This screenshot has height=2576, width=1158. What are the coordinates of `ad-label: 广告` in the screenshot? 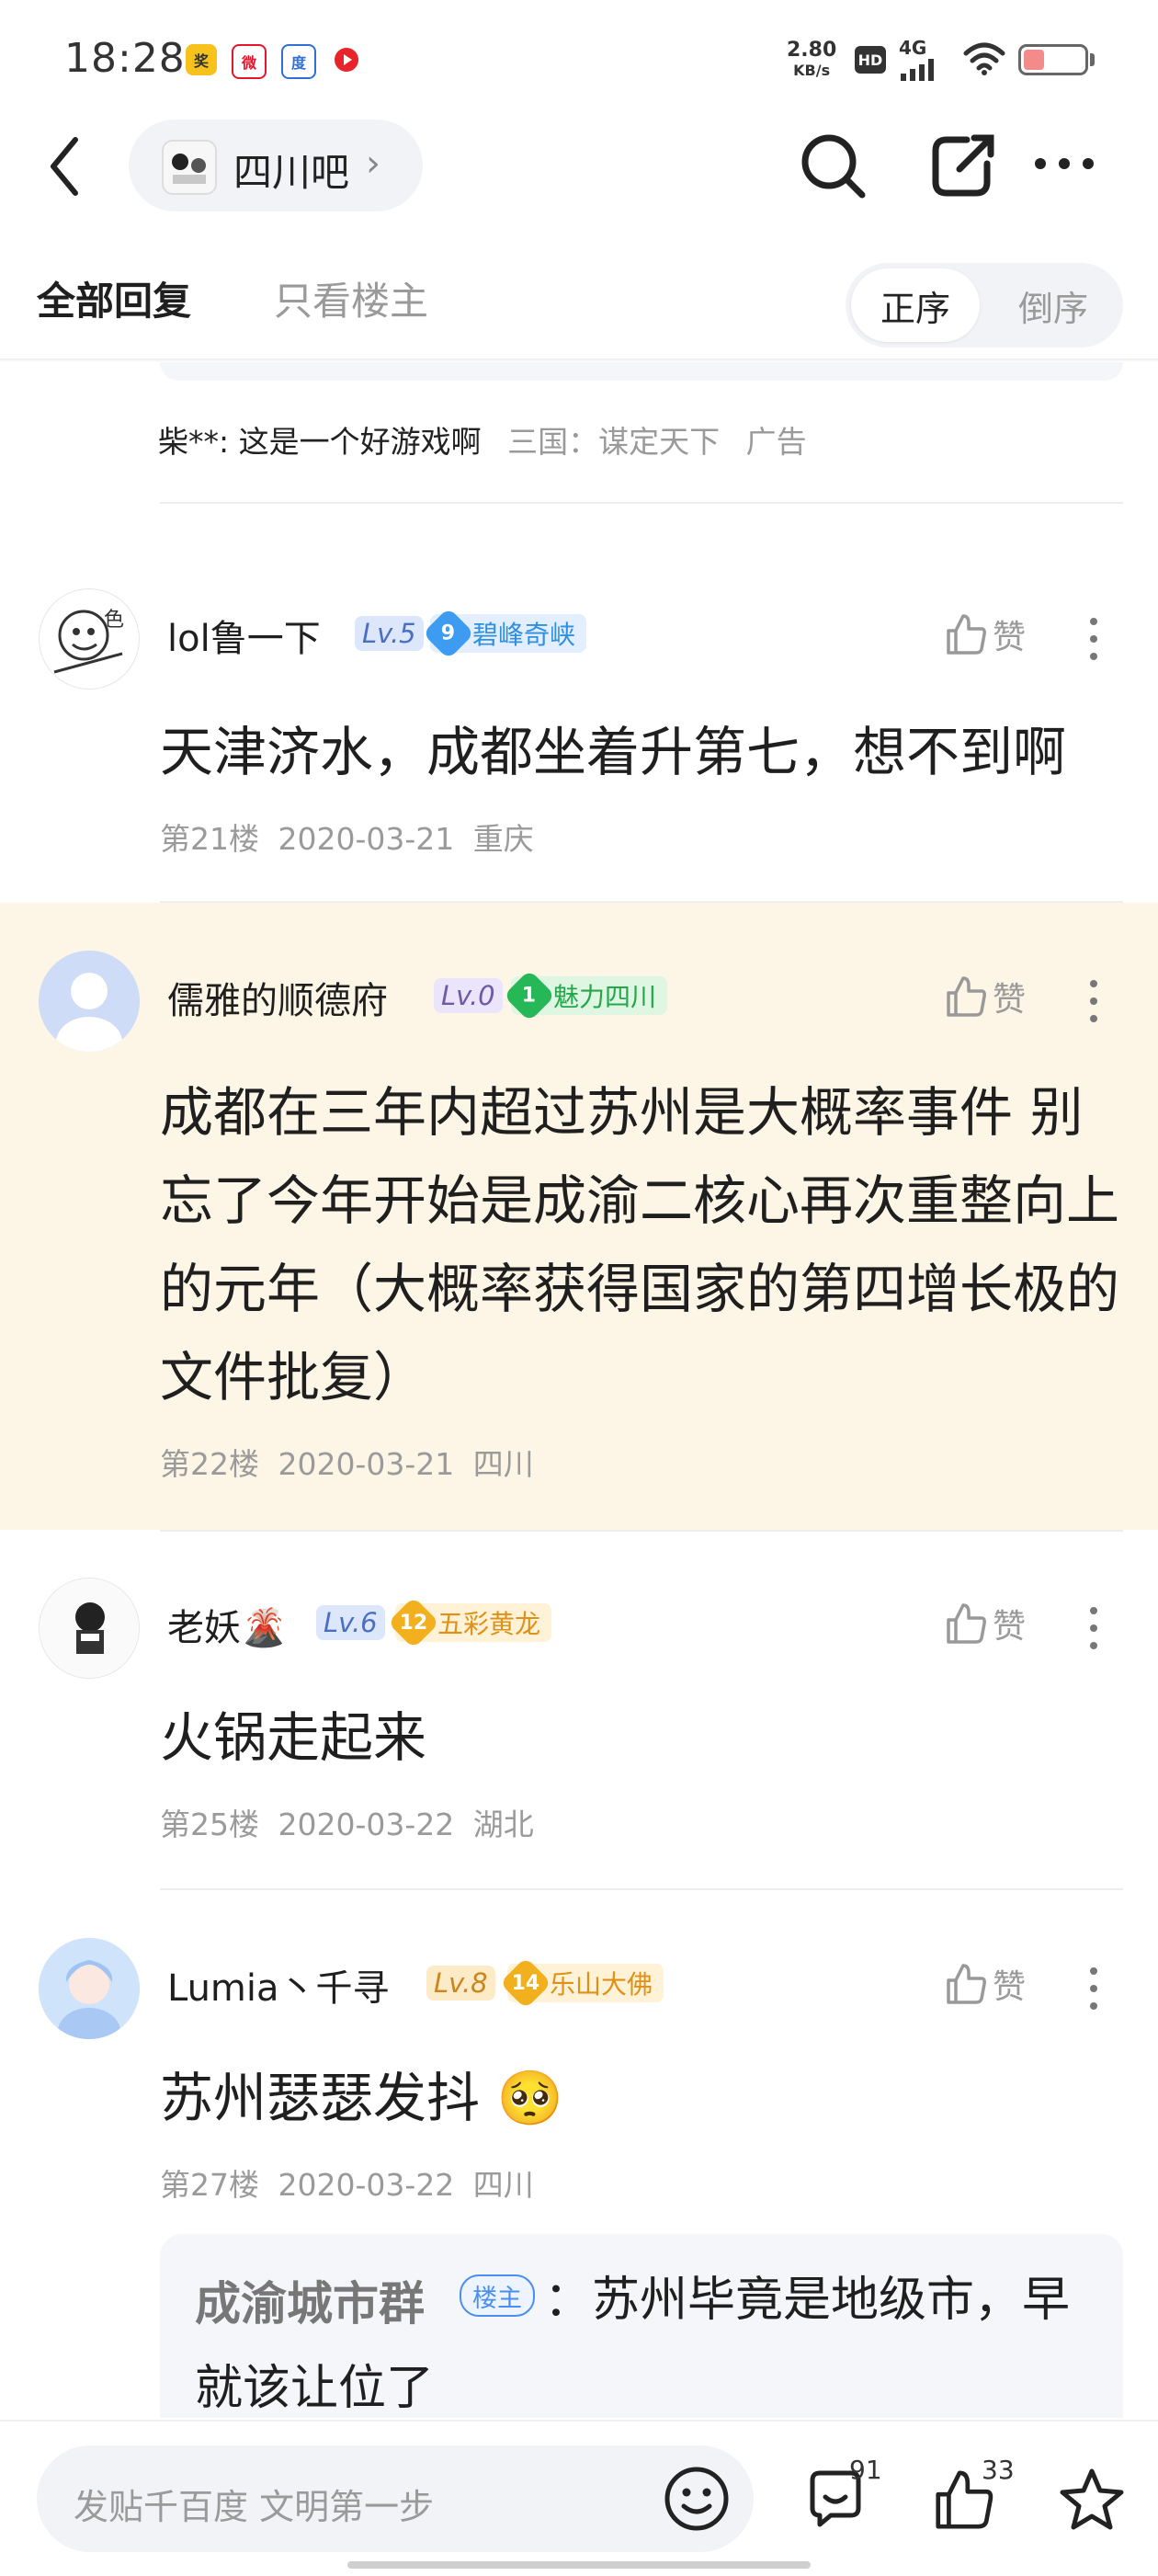 It's located at (776, 442).